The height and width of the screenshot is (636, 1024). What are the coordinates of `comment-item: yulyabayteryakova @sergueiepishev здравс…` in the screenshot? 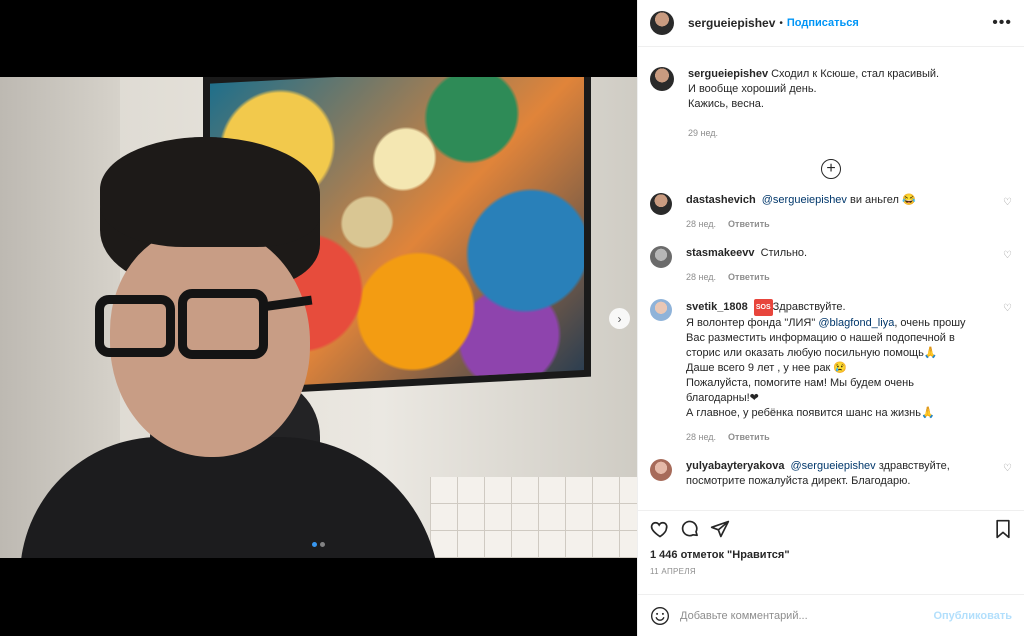 It's located at (831, 474).